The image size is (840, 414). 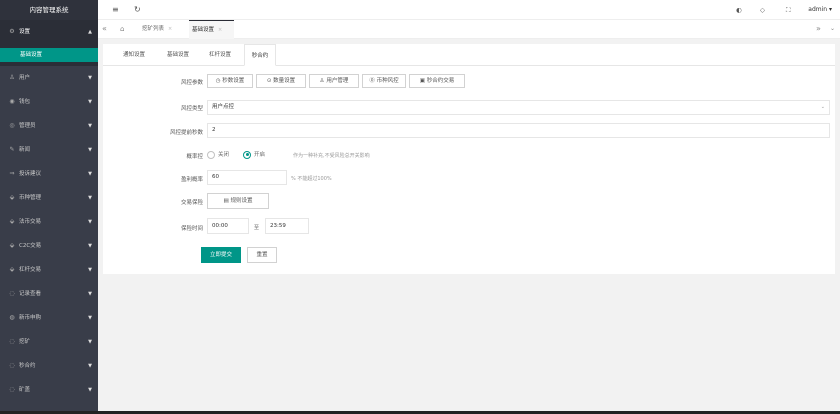 What do you see at coordinates (387, 81) in the screenshot?
I see `risk-button-label: 币种风控` at bounding box center [387, 81].